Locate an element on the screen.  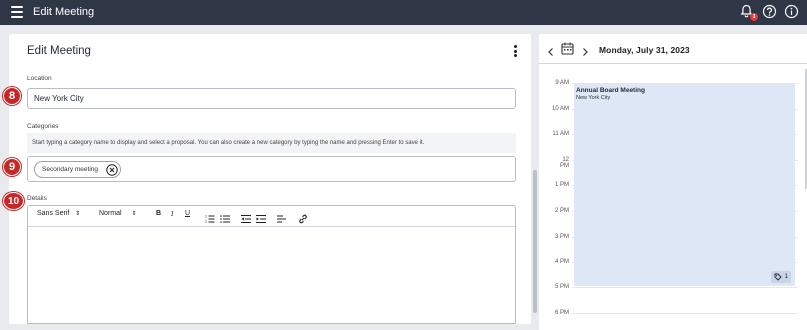
tag-icon is located at coordinates (778, 277).